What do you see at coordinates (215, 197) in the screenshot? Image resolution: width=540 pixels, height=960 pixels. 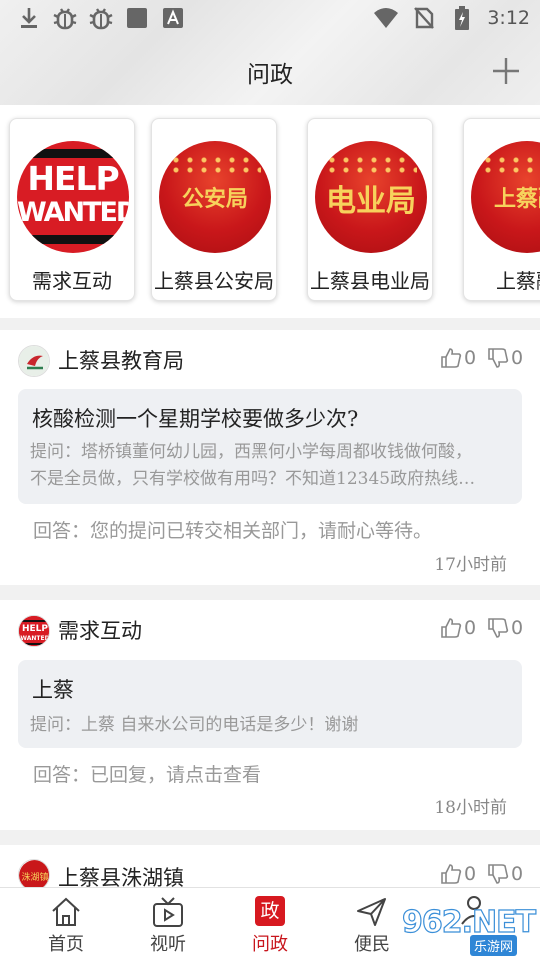 I see `police-logo: 公安局` at bounding box center [215, 197].